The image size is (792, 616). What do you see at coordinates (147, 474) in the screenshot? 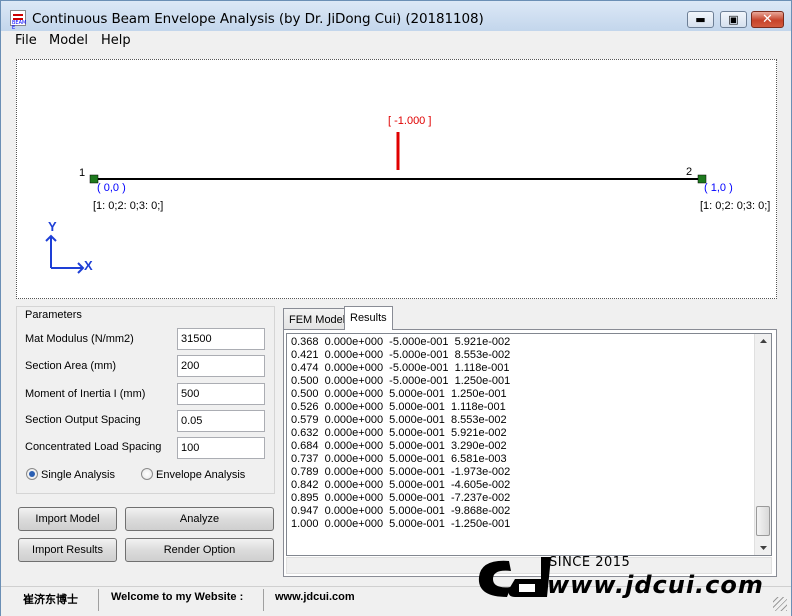
I see `envelope-analysis-radio` at bounding box center [147, 474].